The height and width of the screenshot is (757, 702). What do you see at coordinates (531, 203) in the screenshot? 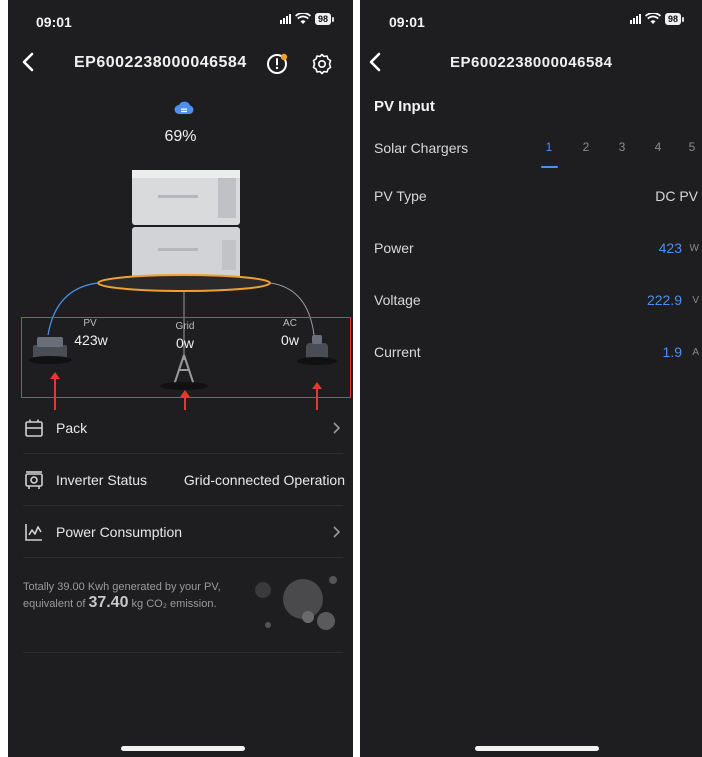
I see `pv-type-row: PV Type DC PV` at bounding box center [531, 203].